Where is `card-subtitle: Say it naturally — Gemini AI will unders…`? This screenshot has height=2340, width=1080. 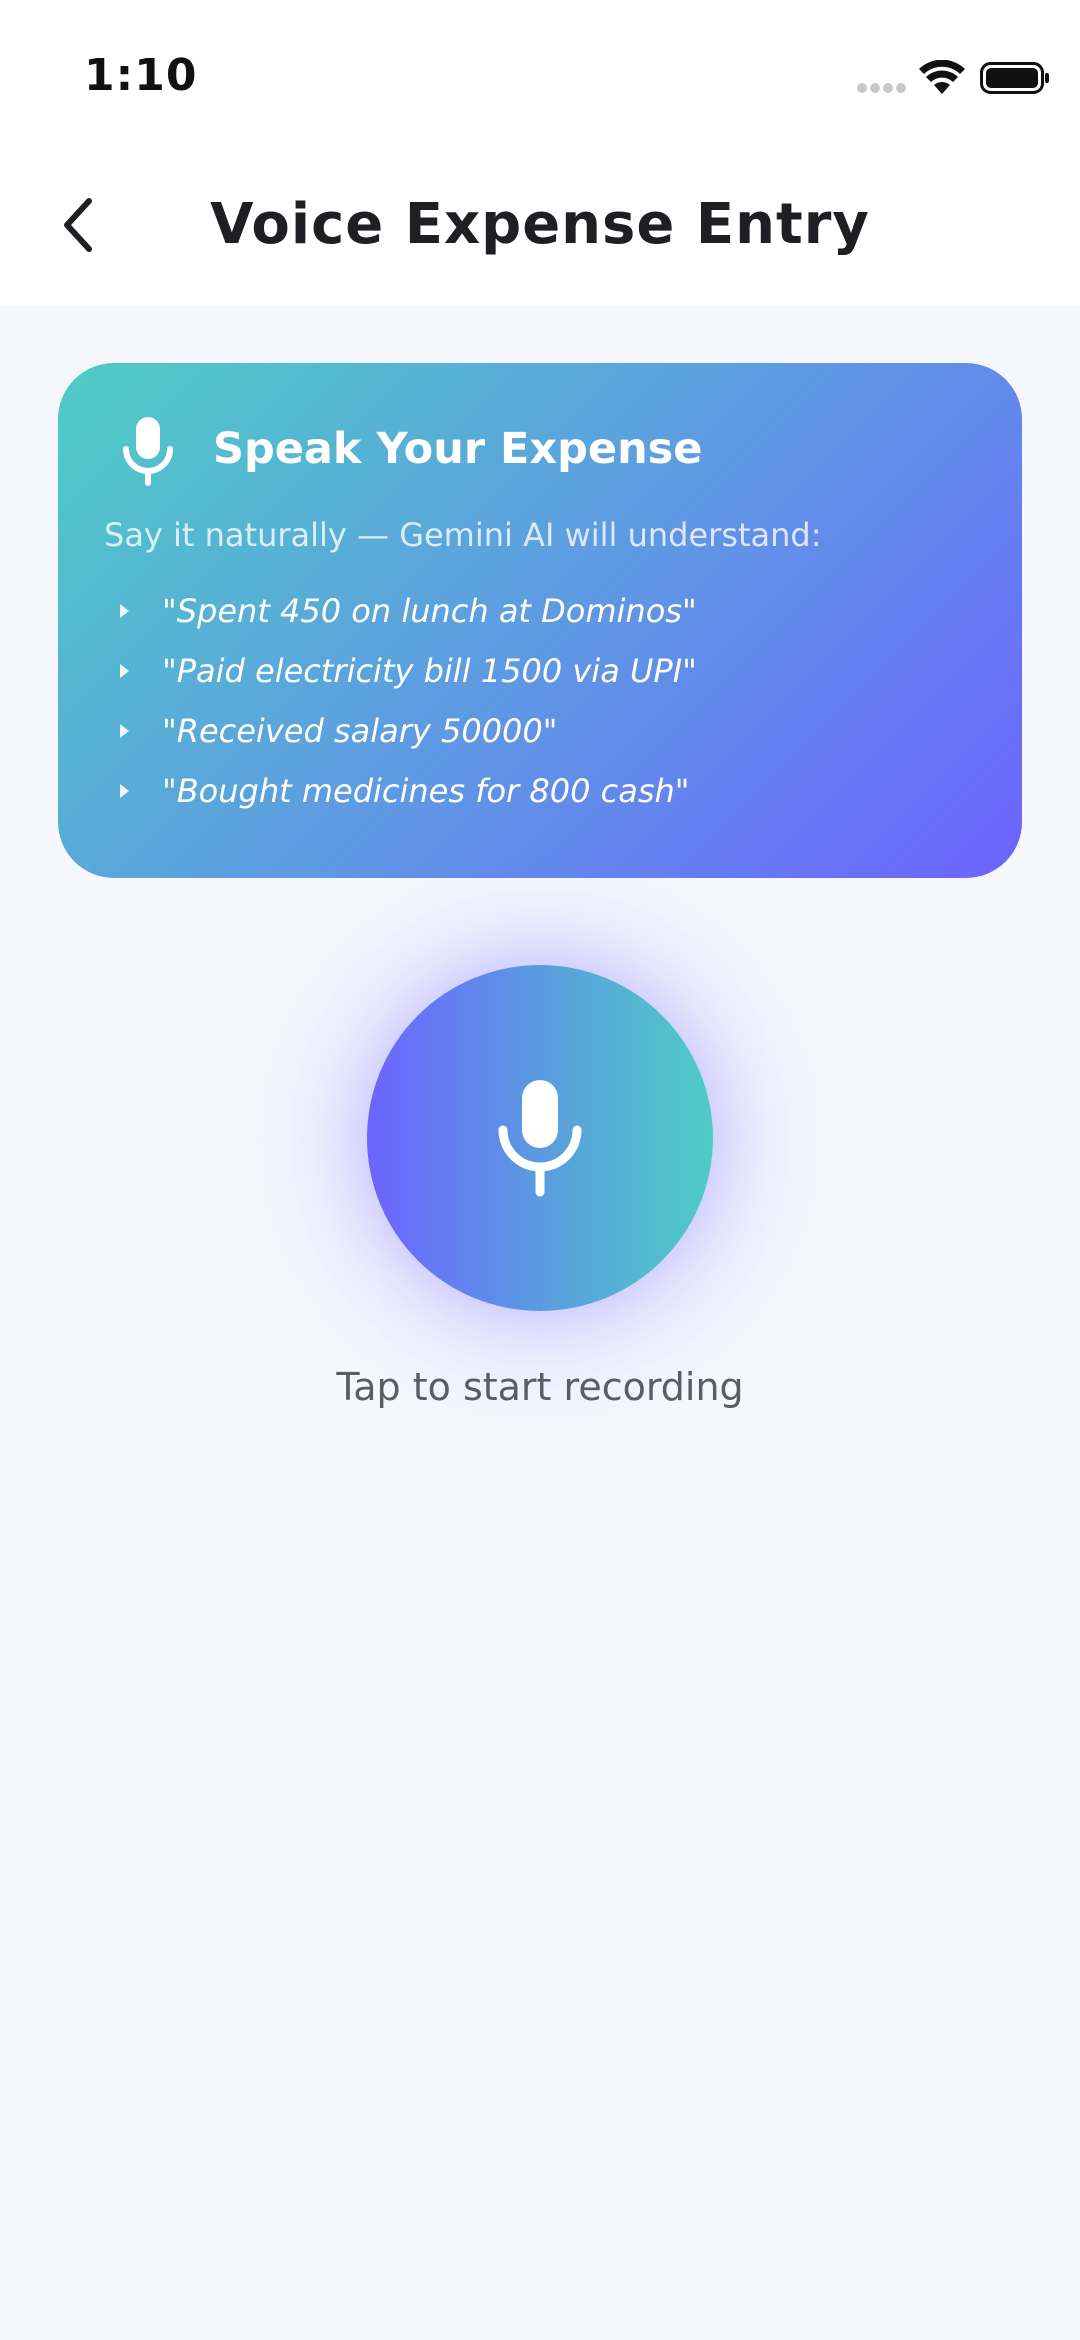
card-subtitle: Say it naturally — Gemini AI will unders… is located at coordinates (463, 535).